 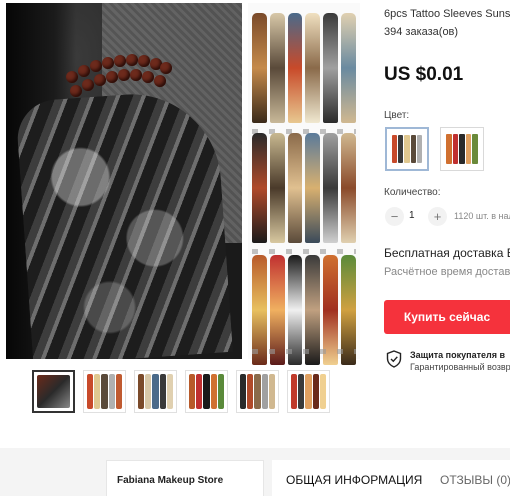 What do you see at coordinates (482, 216) in the screenshot?
I see `stock-count: 1120 шт. в наличии` at bounding box center [482, 216].